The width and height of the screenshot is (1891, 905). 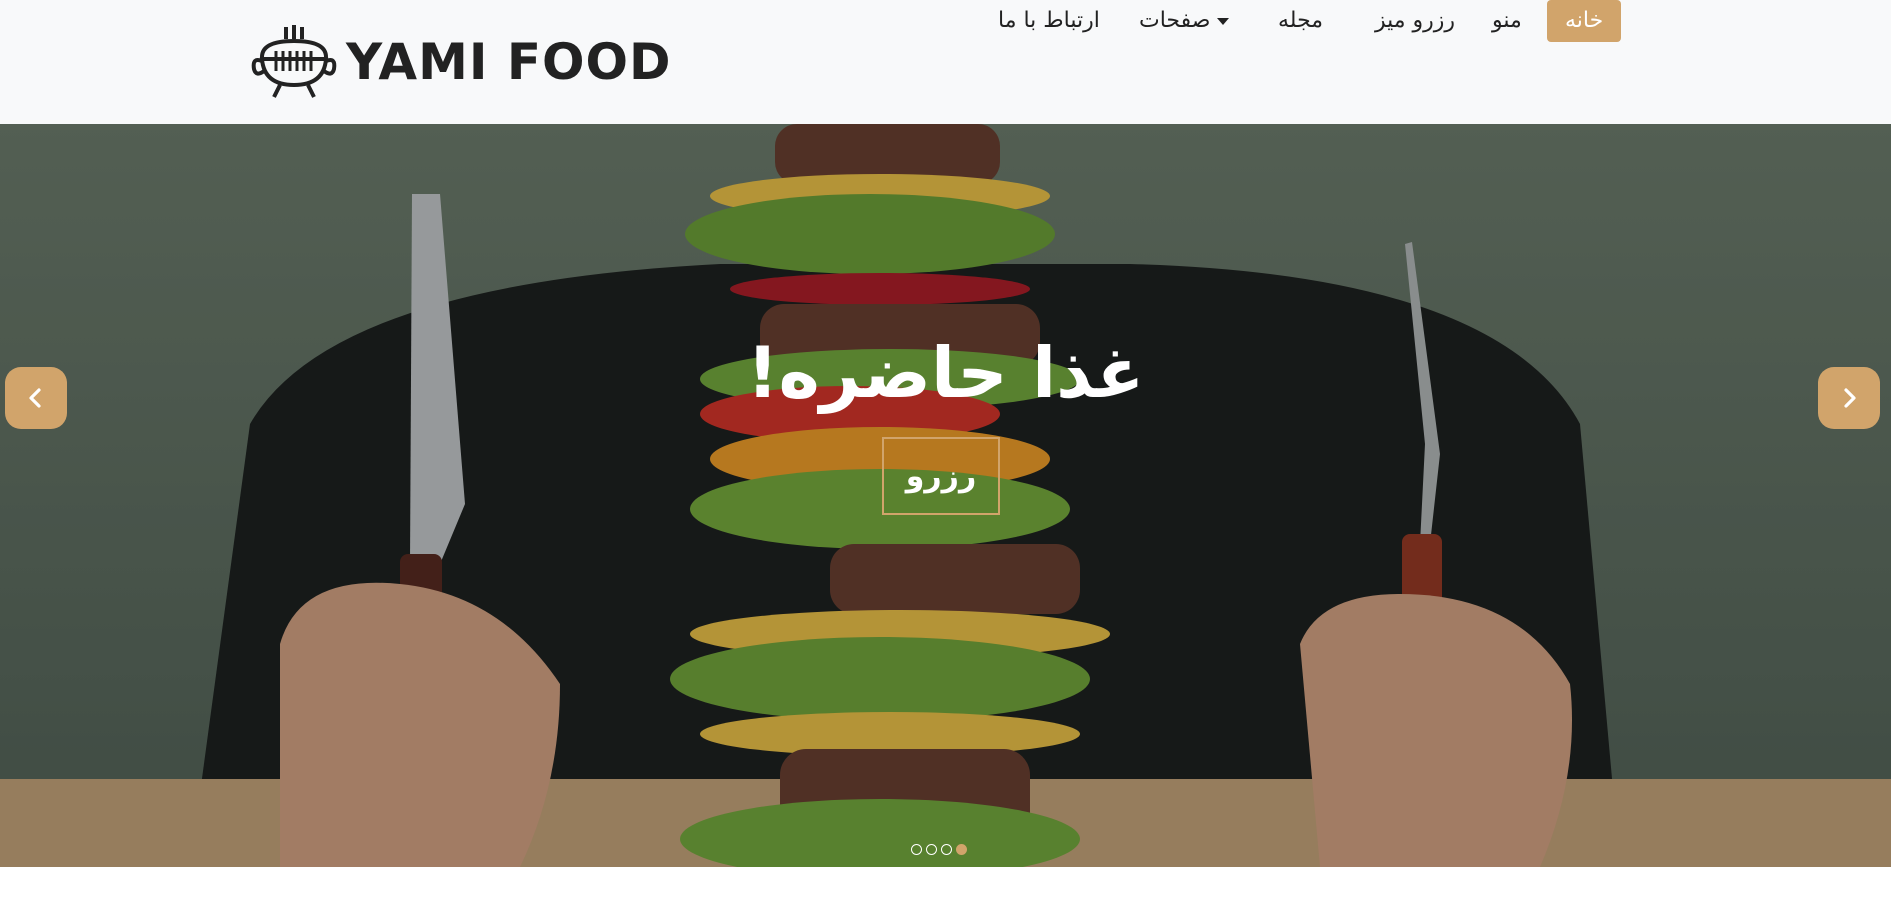 What do you see at coordinates (1223, 21) in the screenshot?
I see `caret-down-icon` at bounding box center [1223, 21].